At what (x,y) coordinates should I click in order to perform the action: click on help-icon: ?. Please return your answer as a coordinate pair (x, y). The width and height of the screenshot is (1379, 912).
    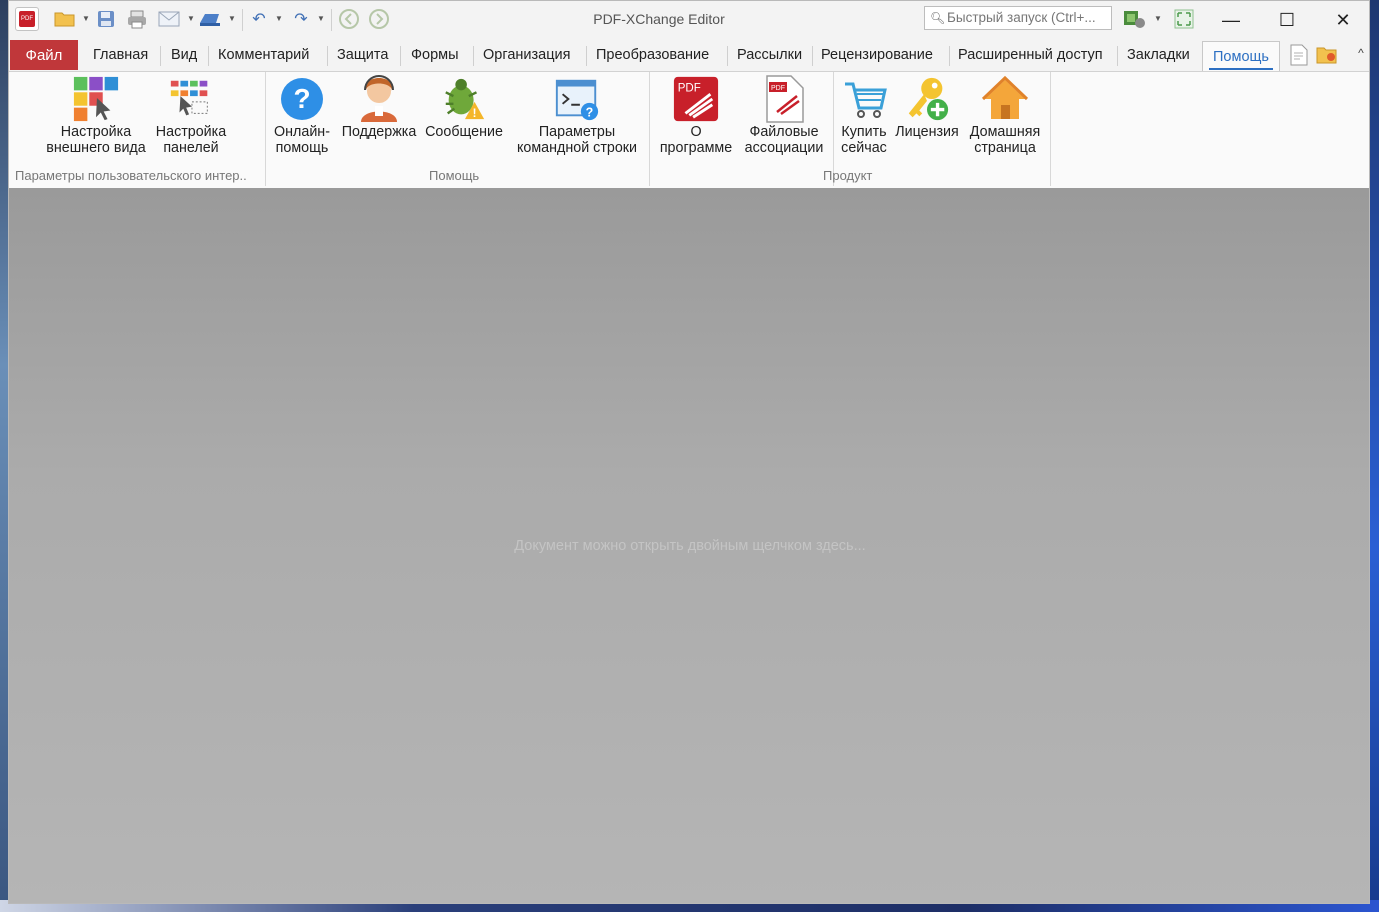
    Looking at the image, I should click on (302, 99).